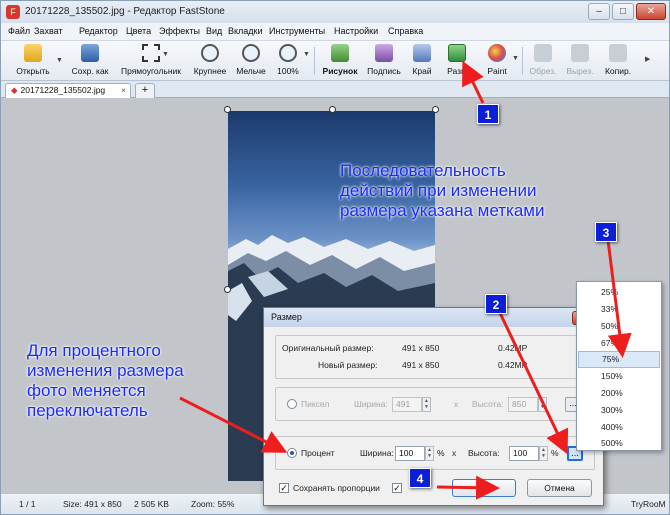 The width and height of the screenshot is (670, 515). What do you see at coordinates (213, 504) in the screenshot?
I see `zoom-level: Zoom: 55%` at bounding box center [213, 504].